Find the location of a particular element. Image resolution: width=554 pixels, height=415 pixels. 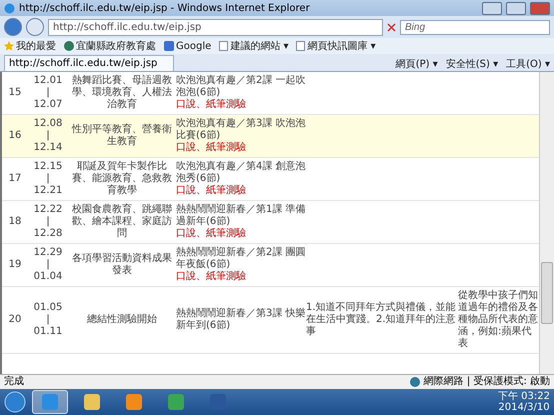

date-text: 12.07 is located at coordinates (48, 105).